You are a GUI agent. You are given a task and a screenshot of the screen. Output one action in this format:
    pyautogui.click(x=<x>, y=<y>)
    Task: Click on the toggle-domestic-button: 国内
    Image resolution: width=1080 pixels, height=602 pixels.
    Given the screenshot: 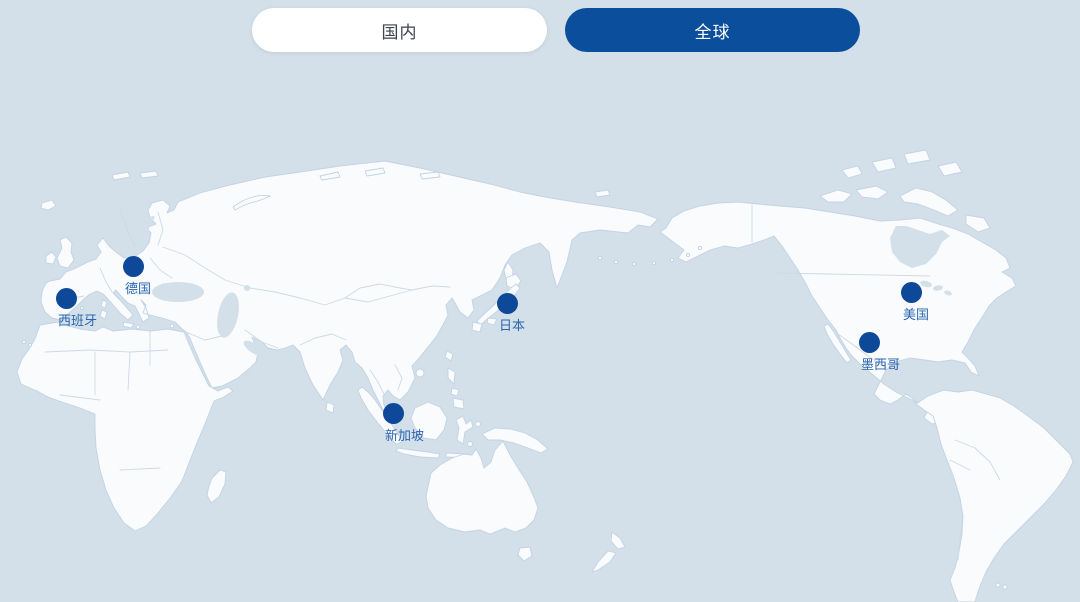 What is the action you would take?
    pyautogui.click(x=399, y=30)
    